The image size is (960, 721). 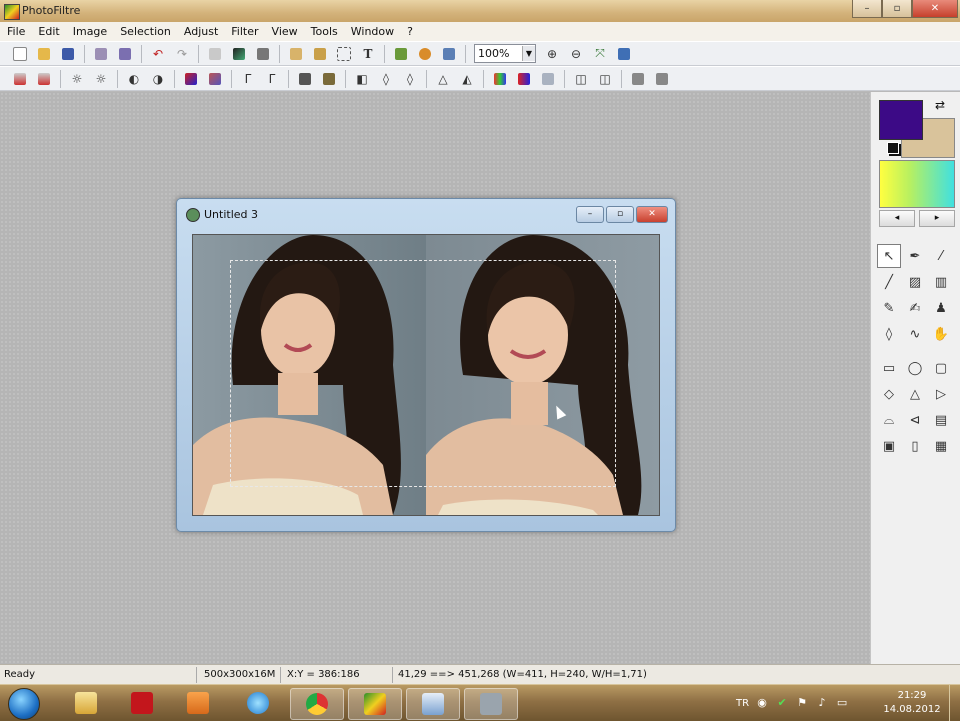 I want to click on explorer-icon, so click(x=86, y=703).